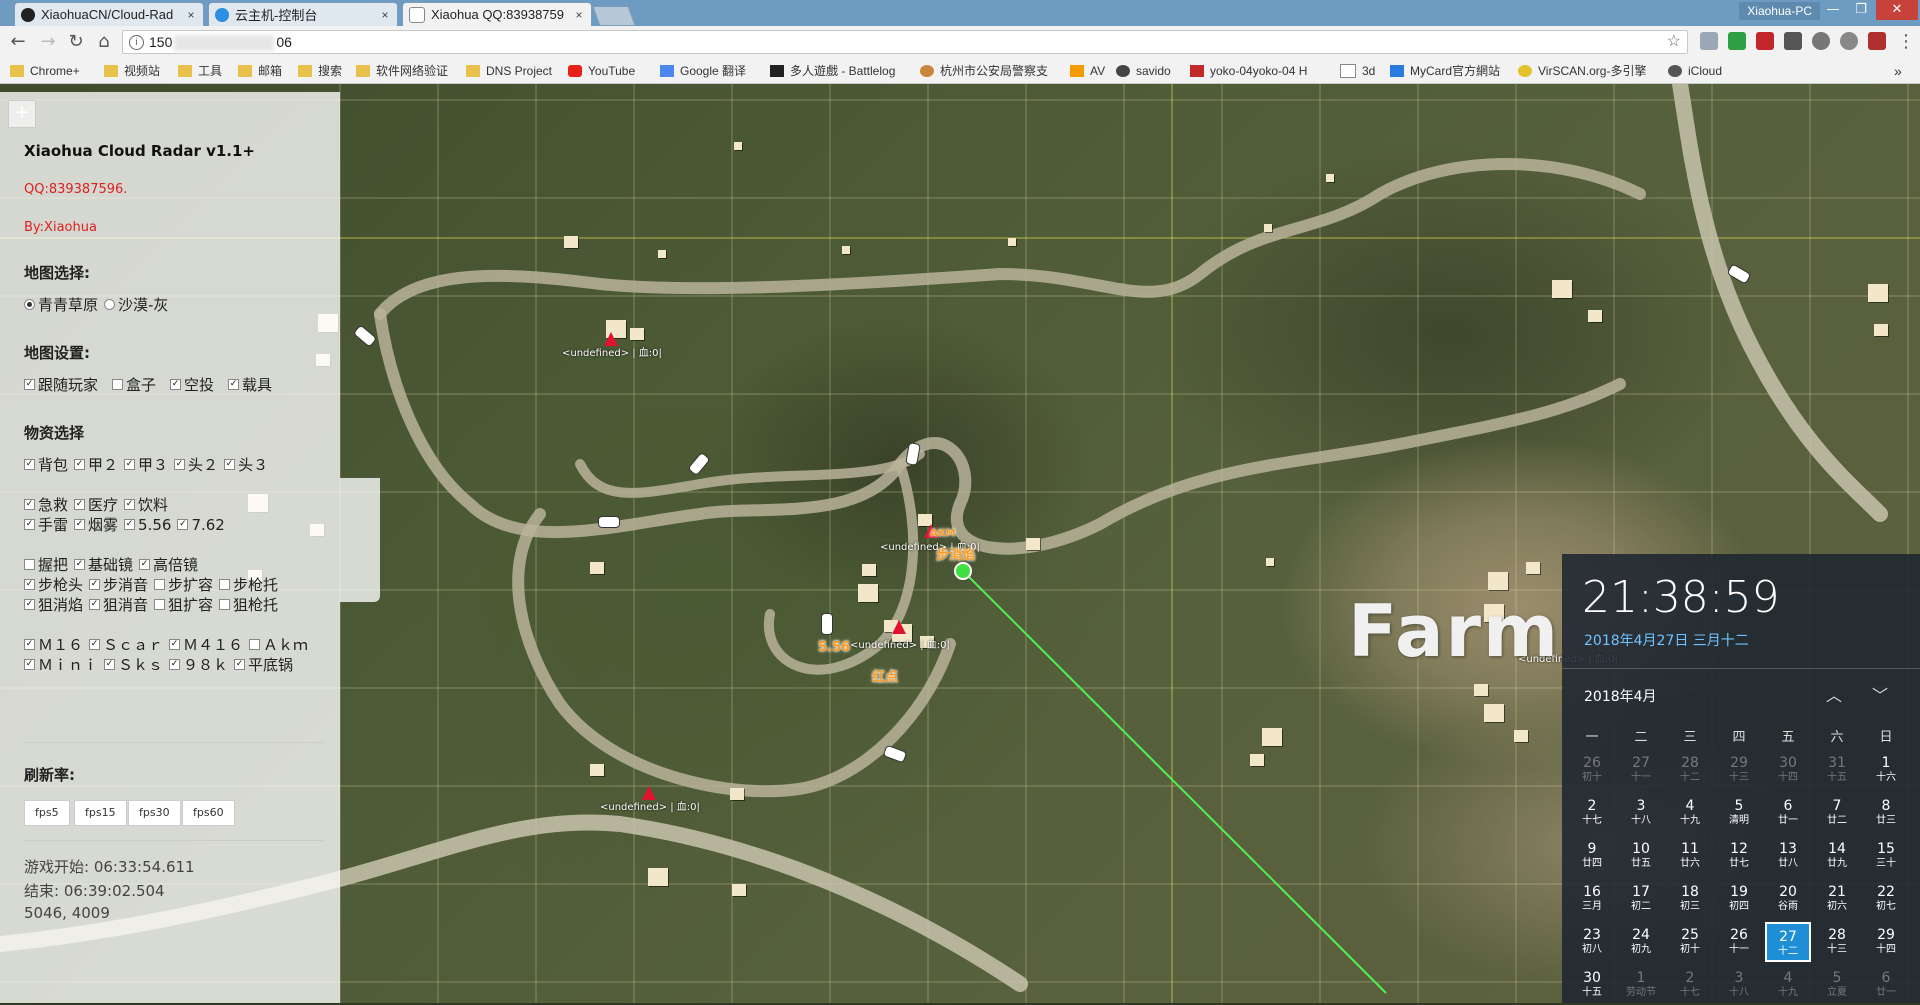 The width and height of the screenshot is (1920, 1005). What do you see at coordinates (46, 504) in the screenshot?
I see `item-checkbox: ✓ 急救` at bounding box center [46, 504].